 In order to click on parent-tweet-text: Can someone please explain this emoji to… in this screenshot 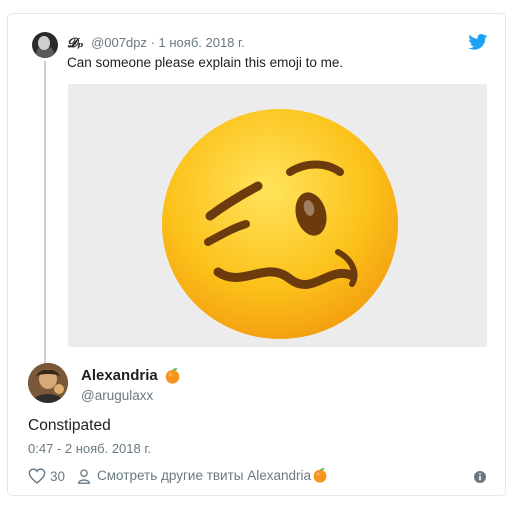, I will do `click(205, 62)`.